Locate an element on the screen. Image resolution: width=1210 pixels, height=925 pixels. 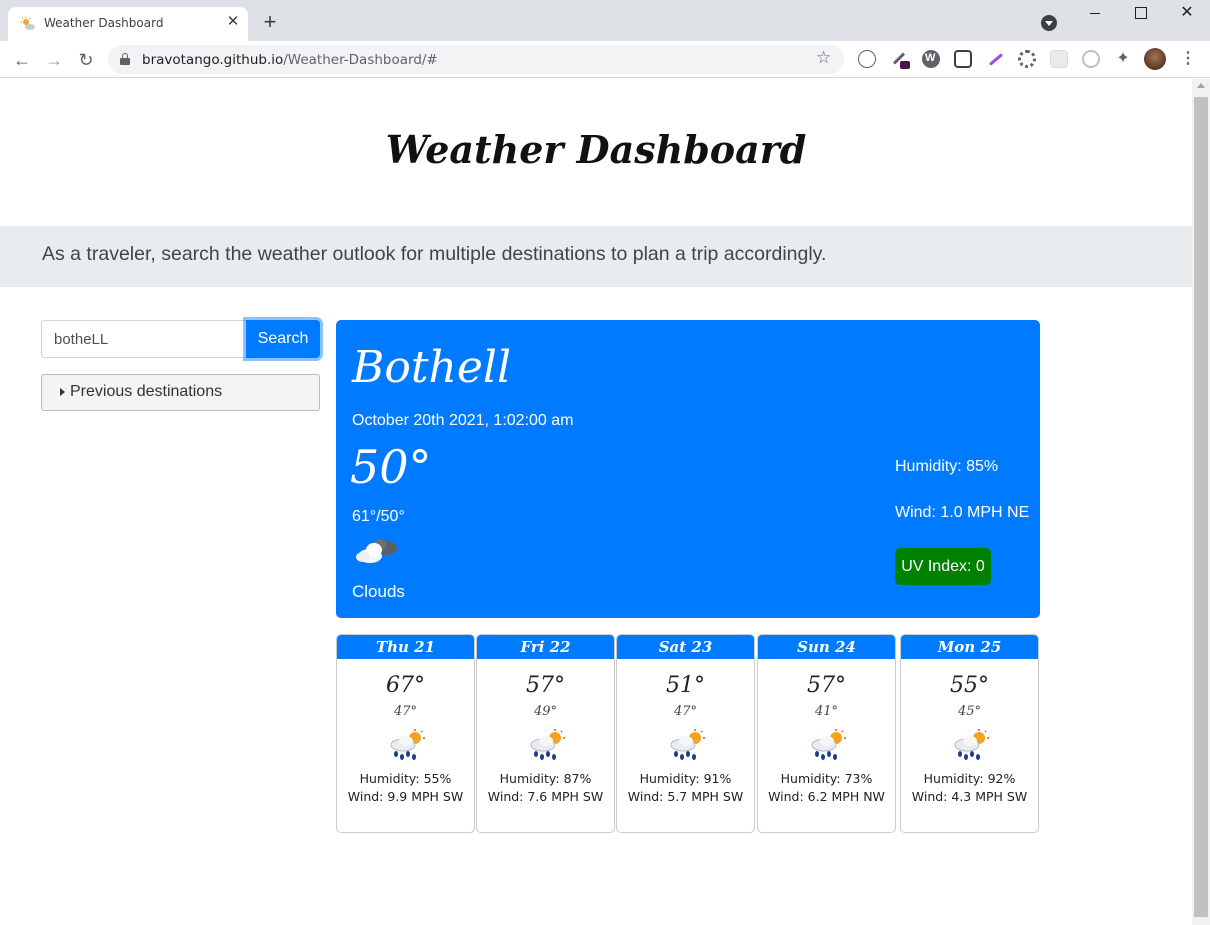
forecast-humidity: Humidity: 73% is located at coordinates (826, 778).